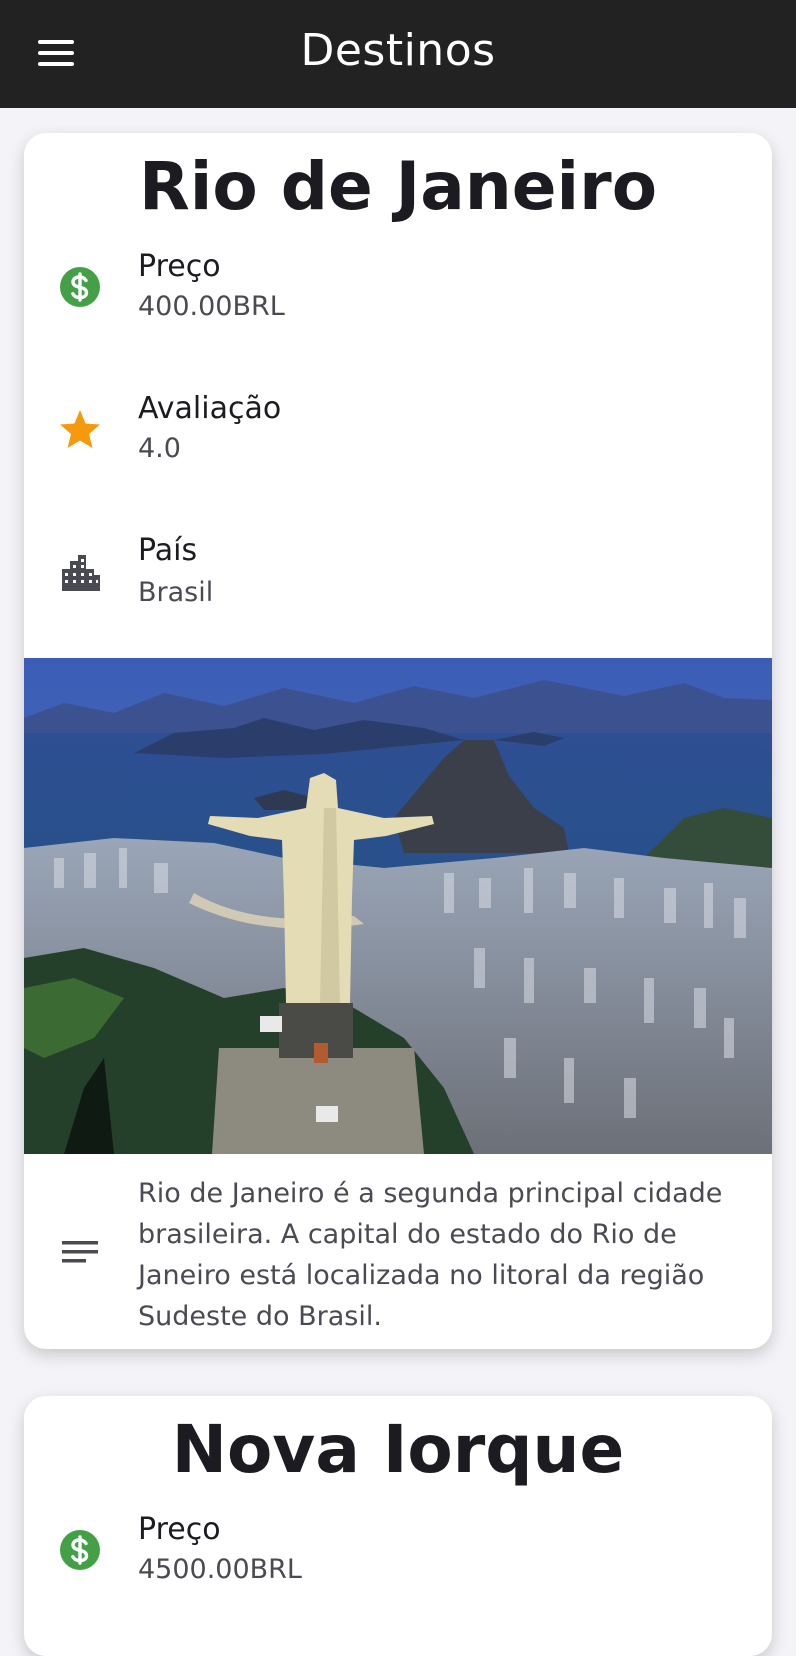  I want to click on page-title: Destinos, so click(398, 50).